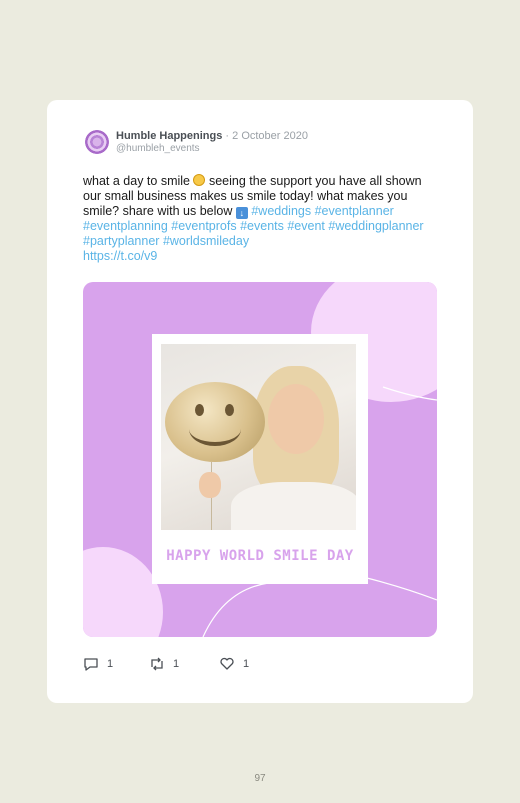 The height and width of the screenshot is (803, 520). I want to click on like-count: 1, so click(246, 664).